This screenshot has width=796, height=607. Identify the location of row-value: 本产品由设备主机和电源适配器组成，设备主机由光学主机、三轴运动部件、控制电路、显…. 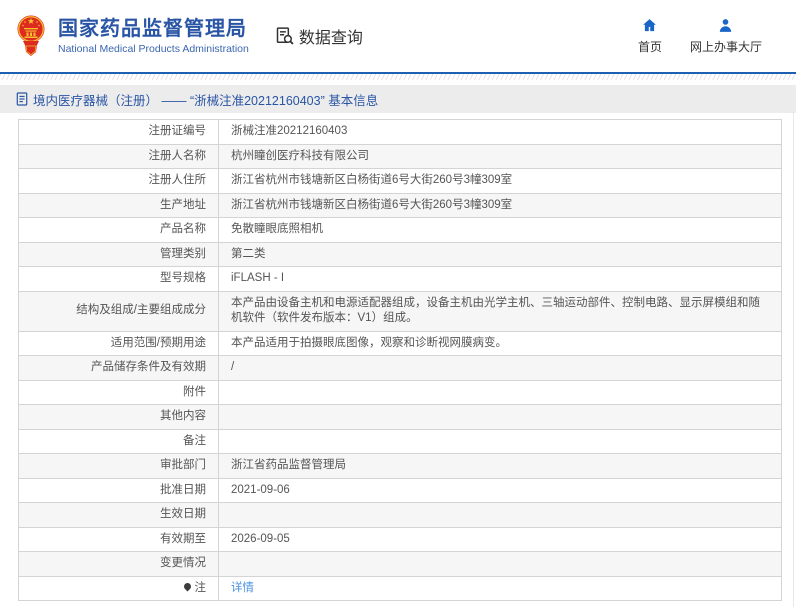
(500, 311).